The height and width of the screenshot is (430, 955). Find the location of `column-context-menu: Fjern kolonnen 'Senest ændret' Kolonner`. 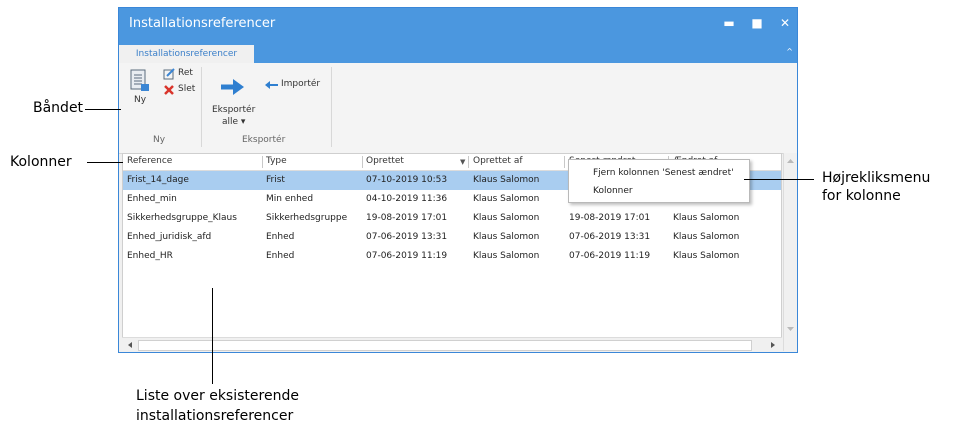

column-context-menu: Fjern kolonnen 'Senest ændret' Kolonner is located at coordinates (659, 181).